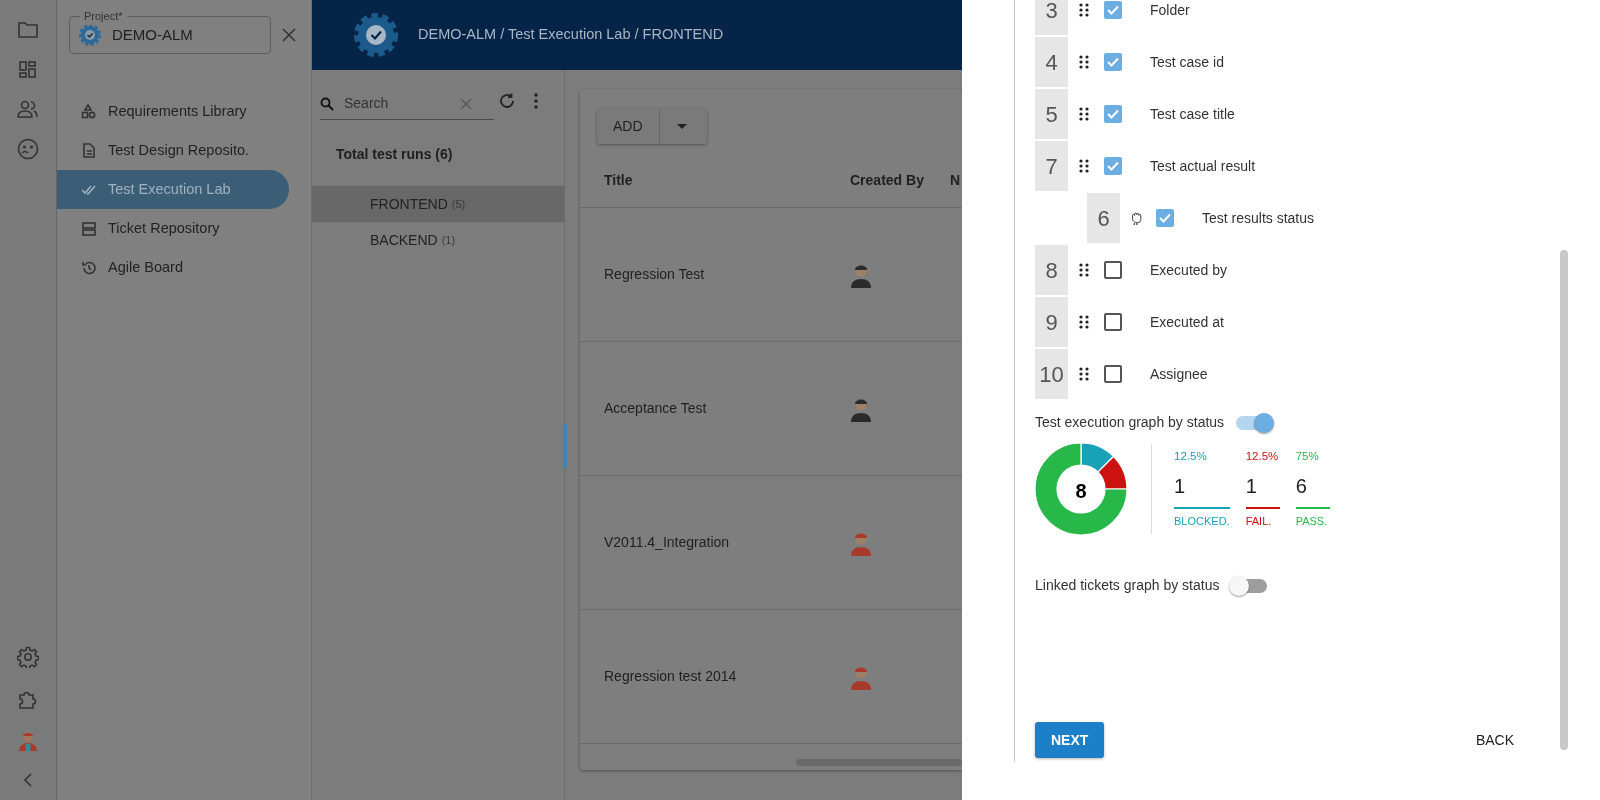 The height and width of the screenshot is (800, 1600). Describe the element at coordinates (394, 154) in the screenshot. I see `total-runs-label: Total test runs (6)` at that location.